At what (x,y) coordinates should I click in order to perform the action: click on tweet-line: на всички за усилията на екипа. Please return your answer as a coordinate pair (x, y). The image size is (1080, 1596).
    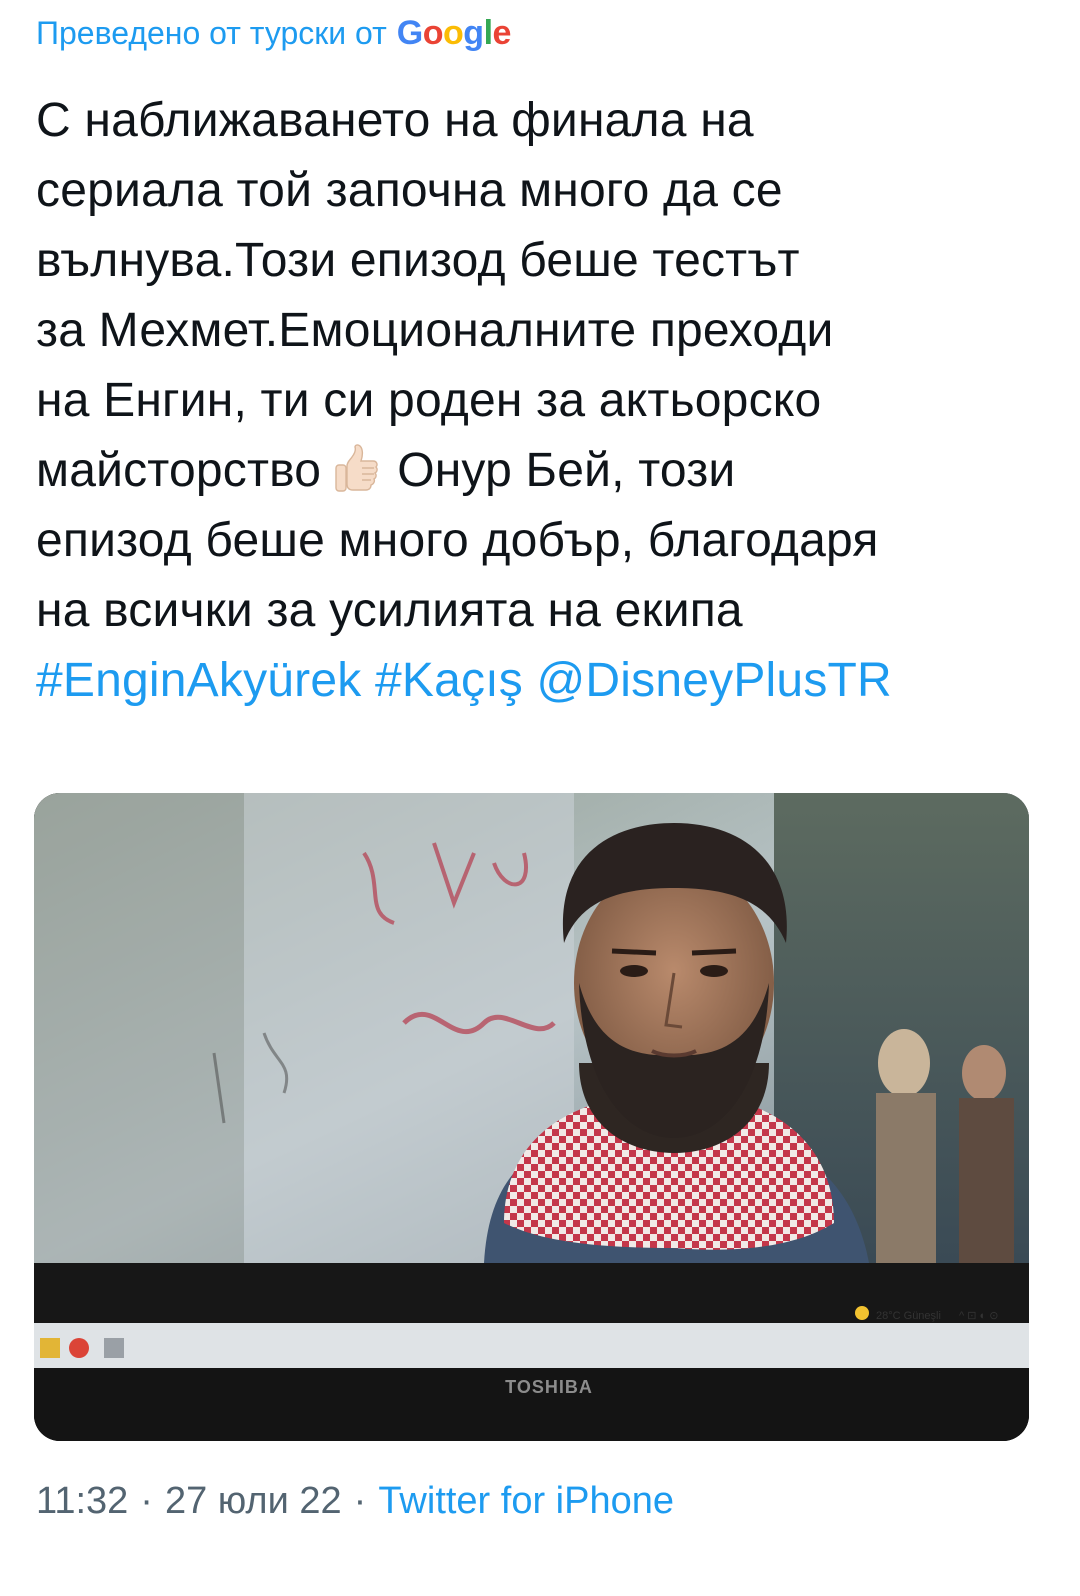
    Looking at the image, I should click on (389, 610).